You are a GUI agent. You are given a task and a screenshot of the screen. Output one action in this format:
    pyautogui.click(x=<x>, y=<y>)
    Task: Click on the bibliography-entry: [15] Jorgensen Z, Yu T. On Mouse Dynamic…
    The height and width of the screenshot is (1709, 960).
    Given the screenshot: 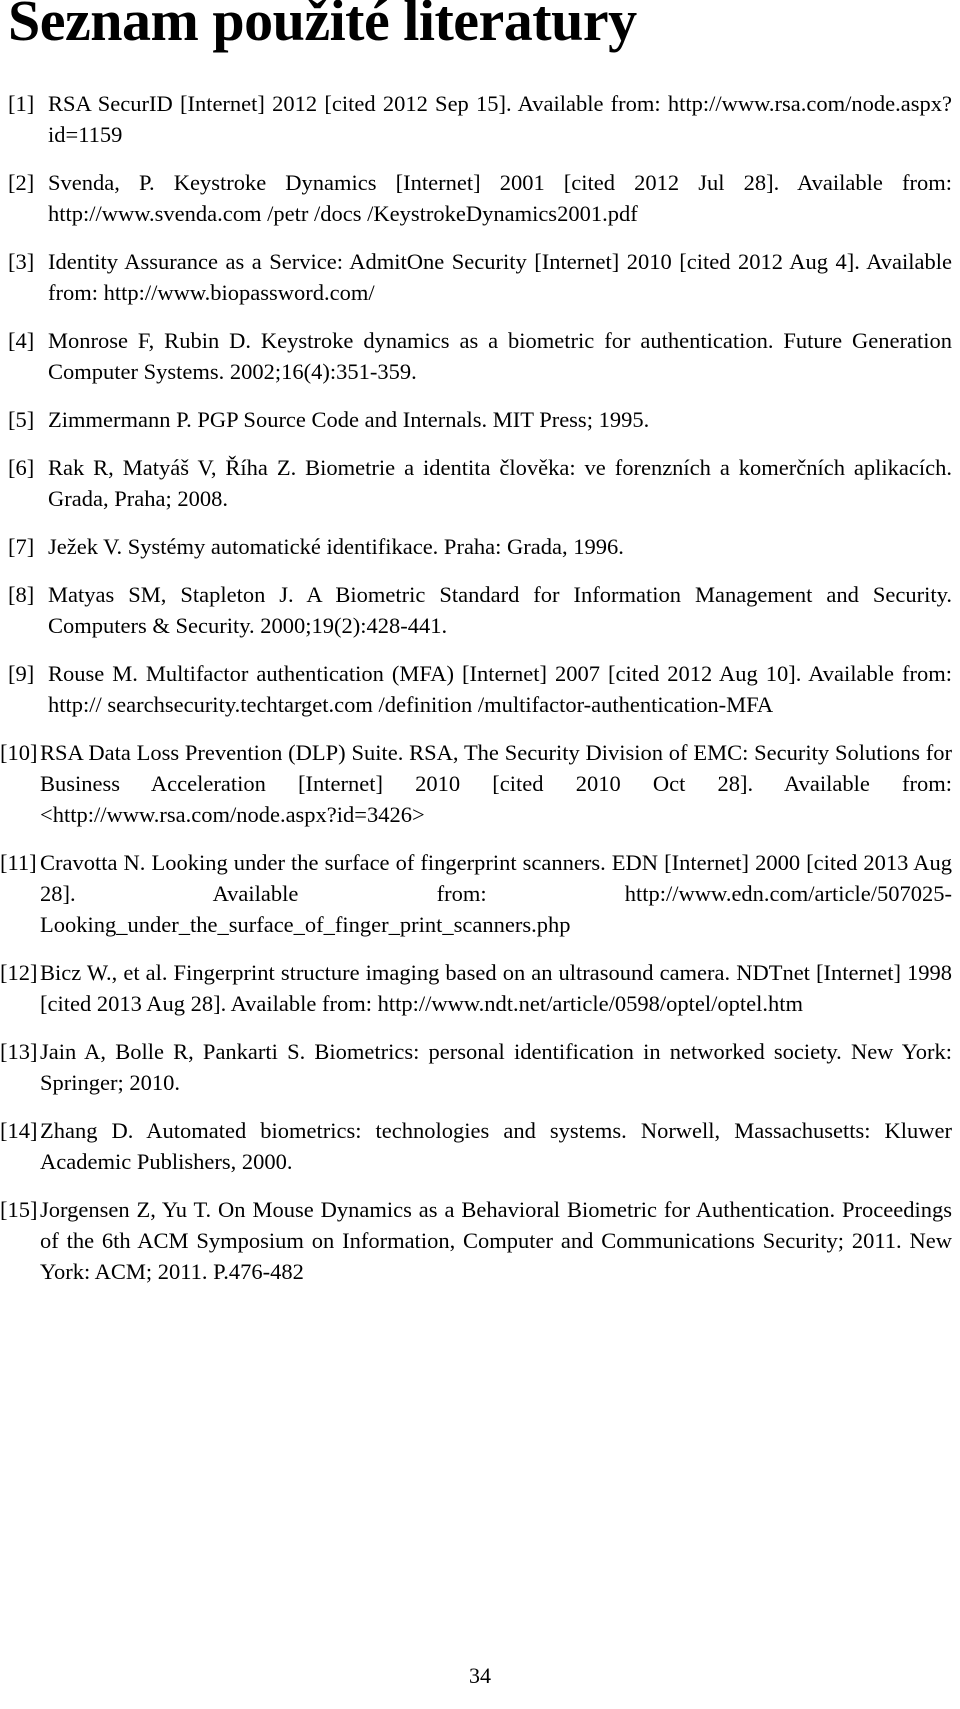 What is the action you would take?
    pyautogui.click(x=476, y=1240)
    